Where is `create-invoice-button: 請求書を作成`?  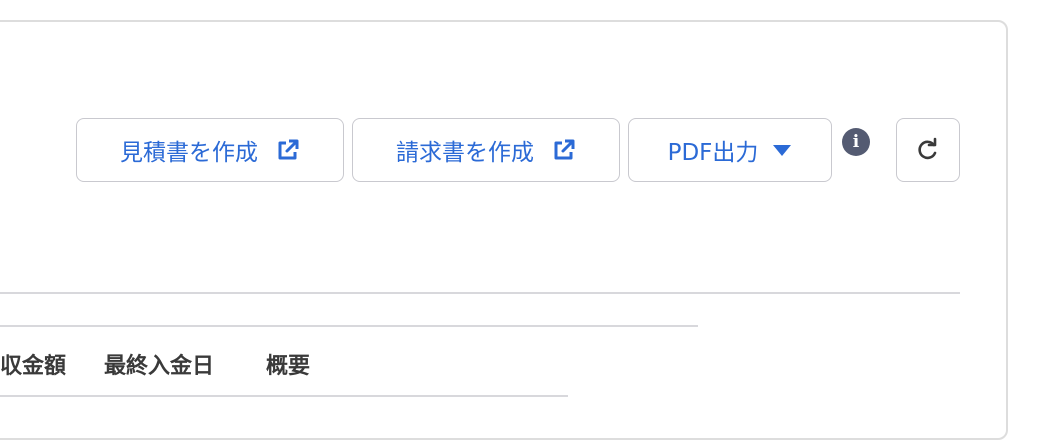 create-invoice-button: 請求書を作成 is located at coordinates (486, 150).